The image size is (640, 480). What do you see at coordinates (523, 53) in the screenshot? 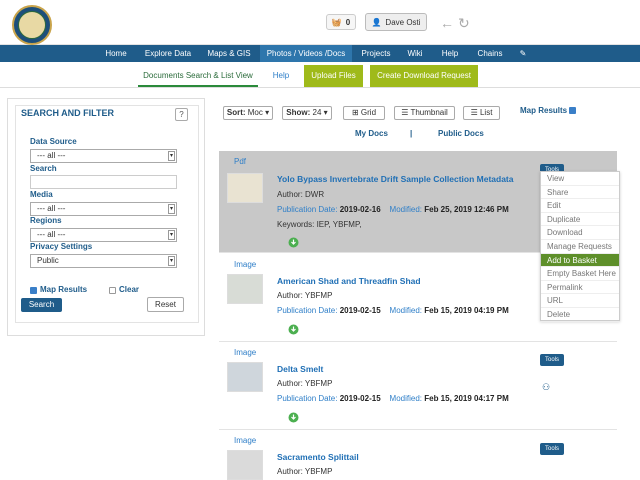
I see `edit-icon: ✎` at bounding box center [523, 53].